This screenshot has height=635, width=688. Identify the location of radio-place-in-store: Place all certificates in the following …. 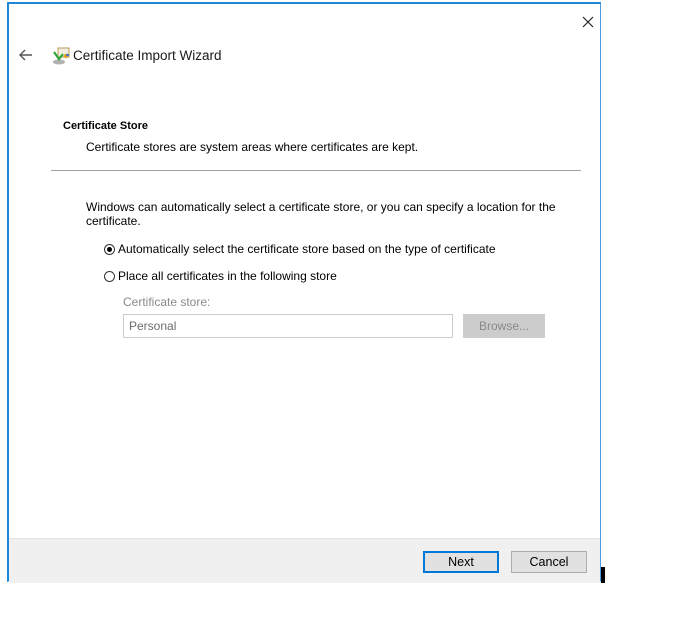
(220, 276).